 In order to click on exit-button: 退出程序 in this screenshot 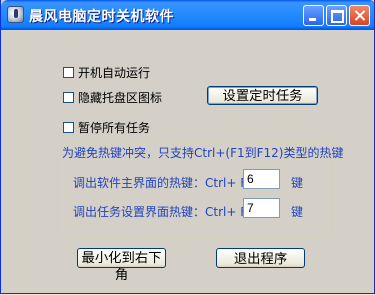, I will do `click(260, 258)`.